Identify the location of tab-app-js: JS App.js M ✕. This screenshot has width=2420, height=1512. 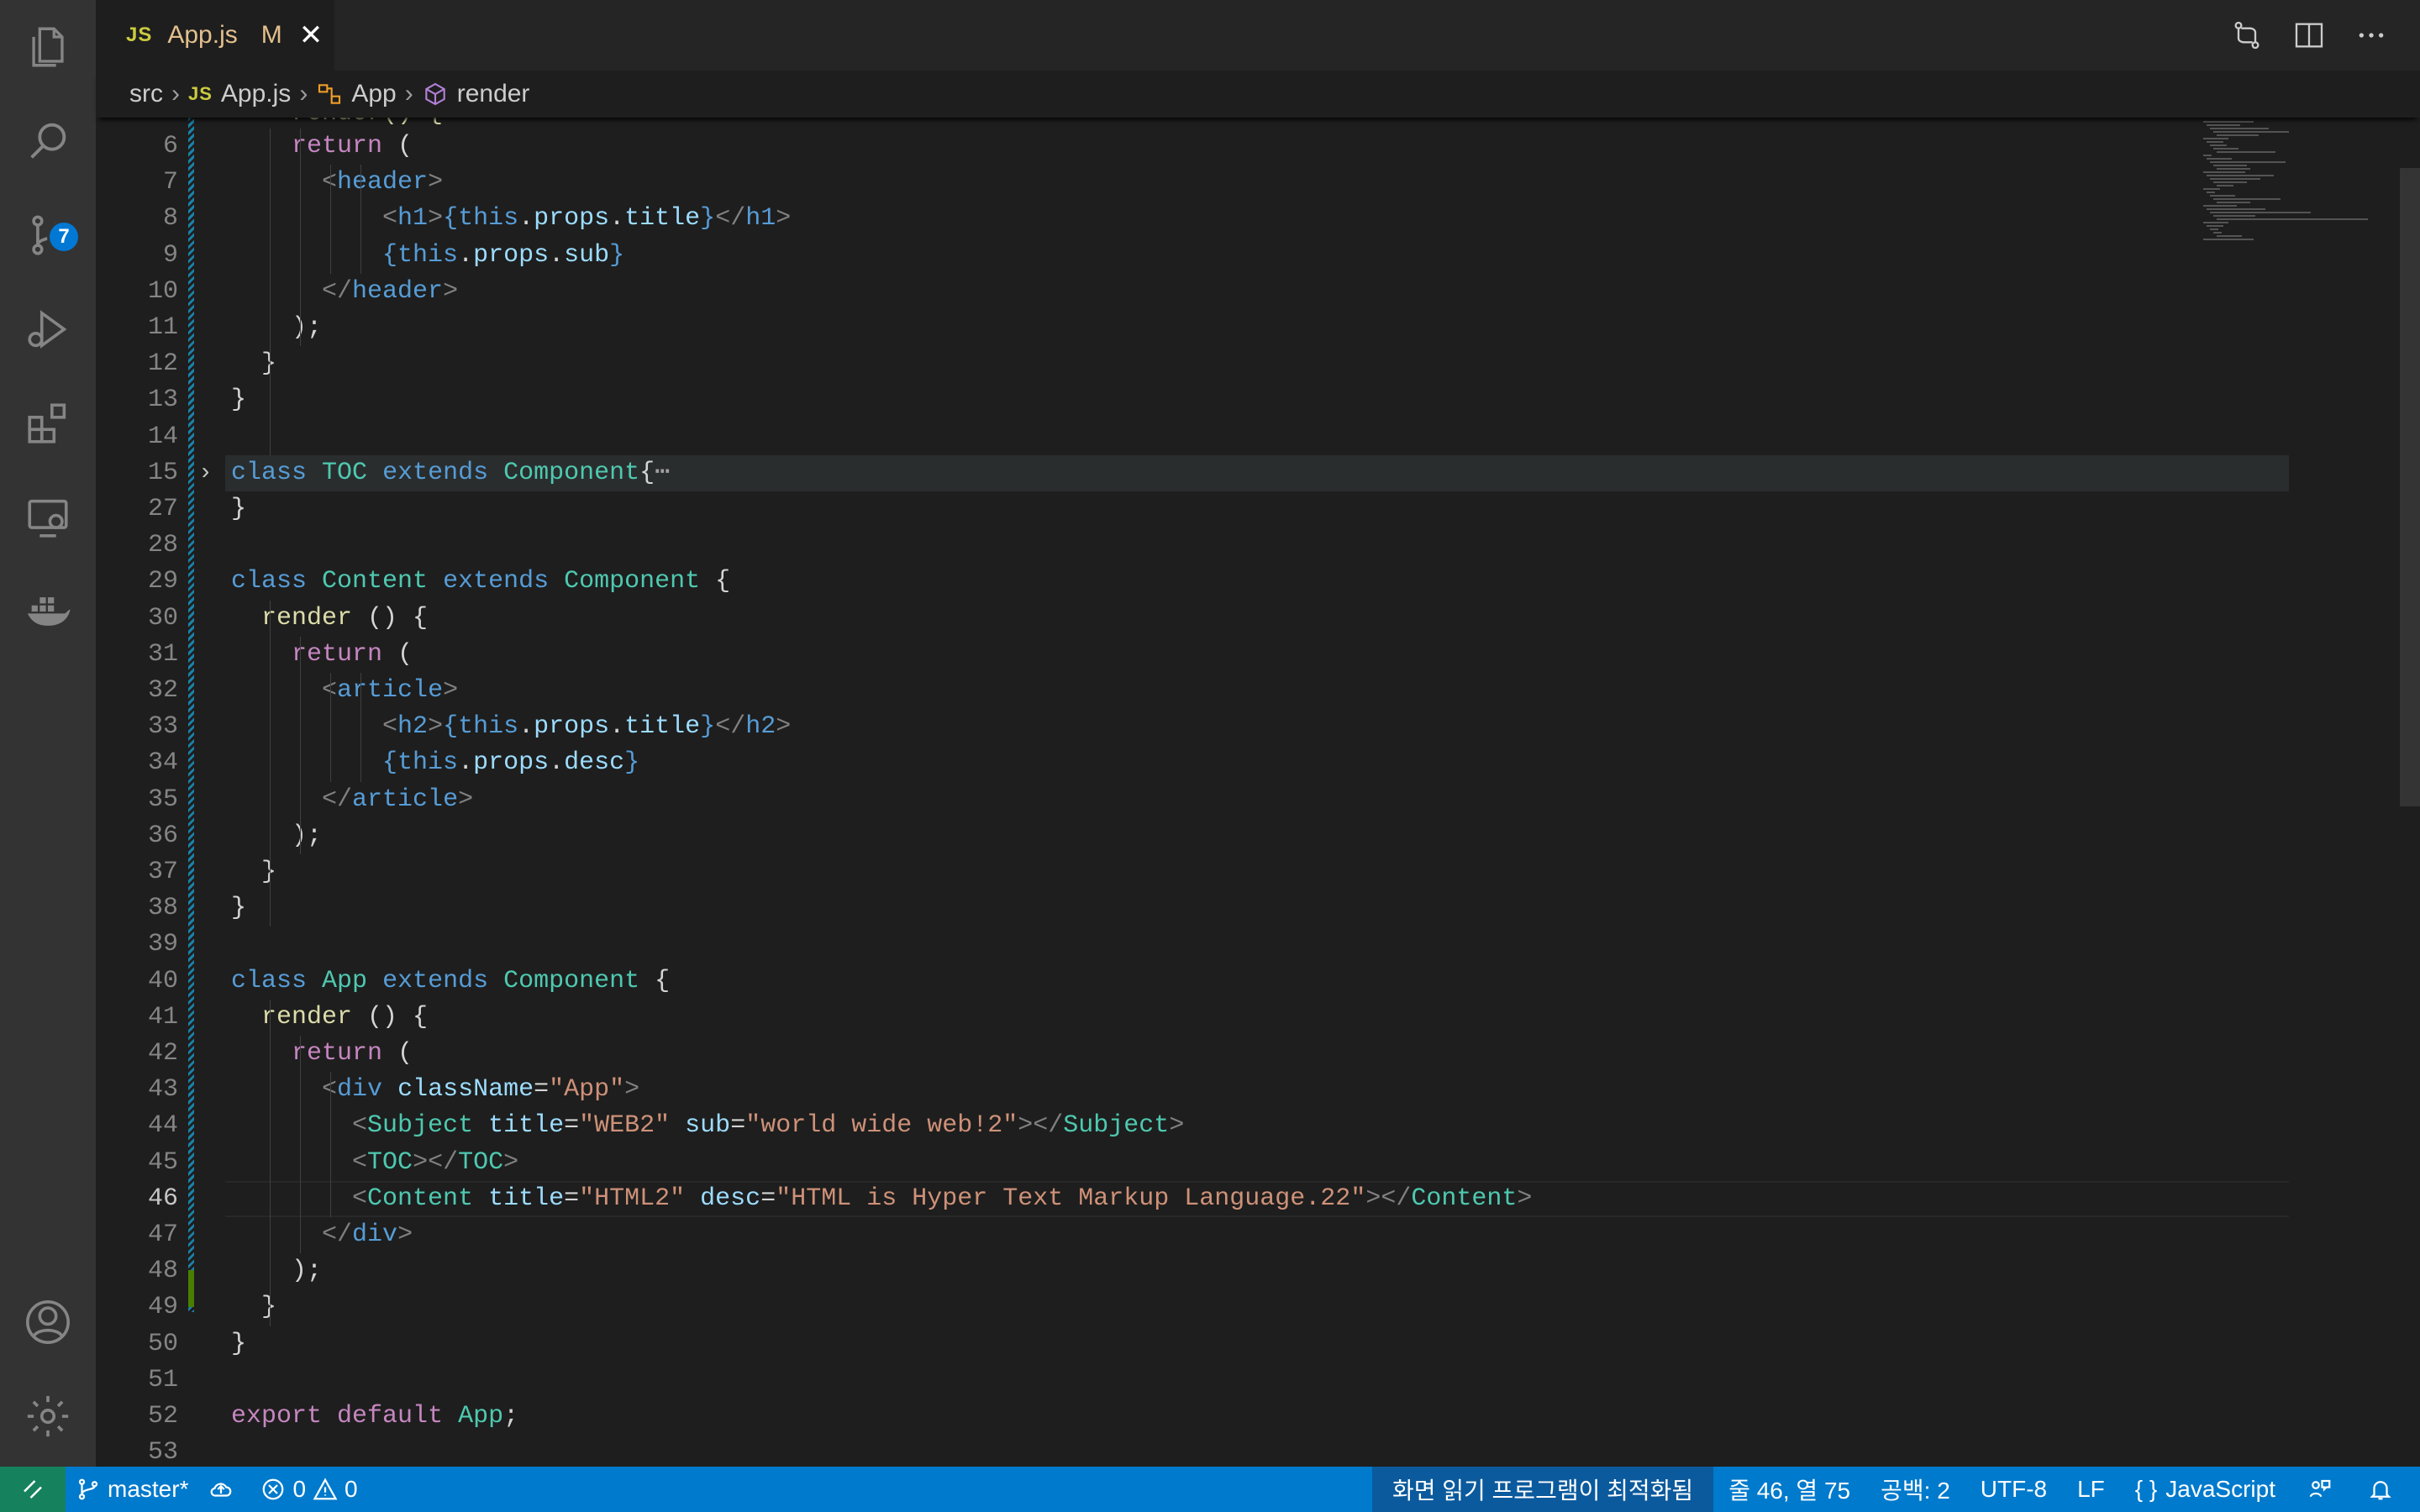
(215, 35).